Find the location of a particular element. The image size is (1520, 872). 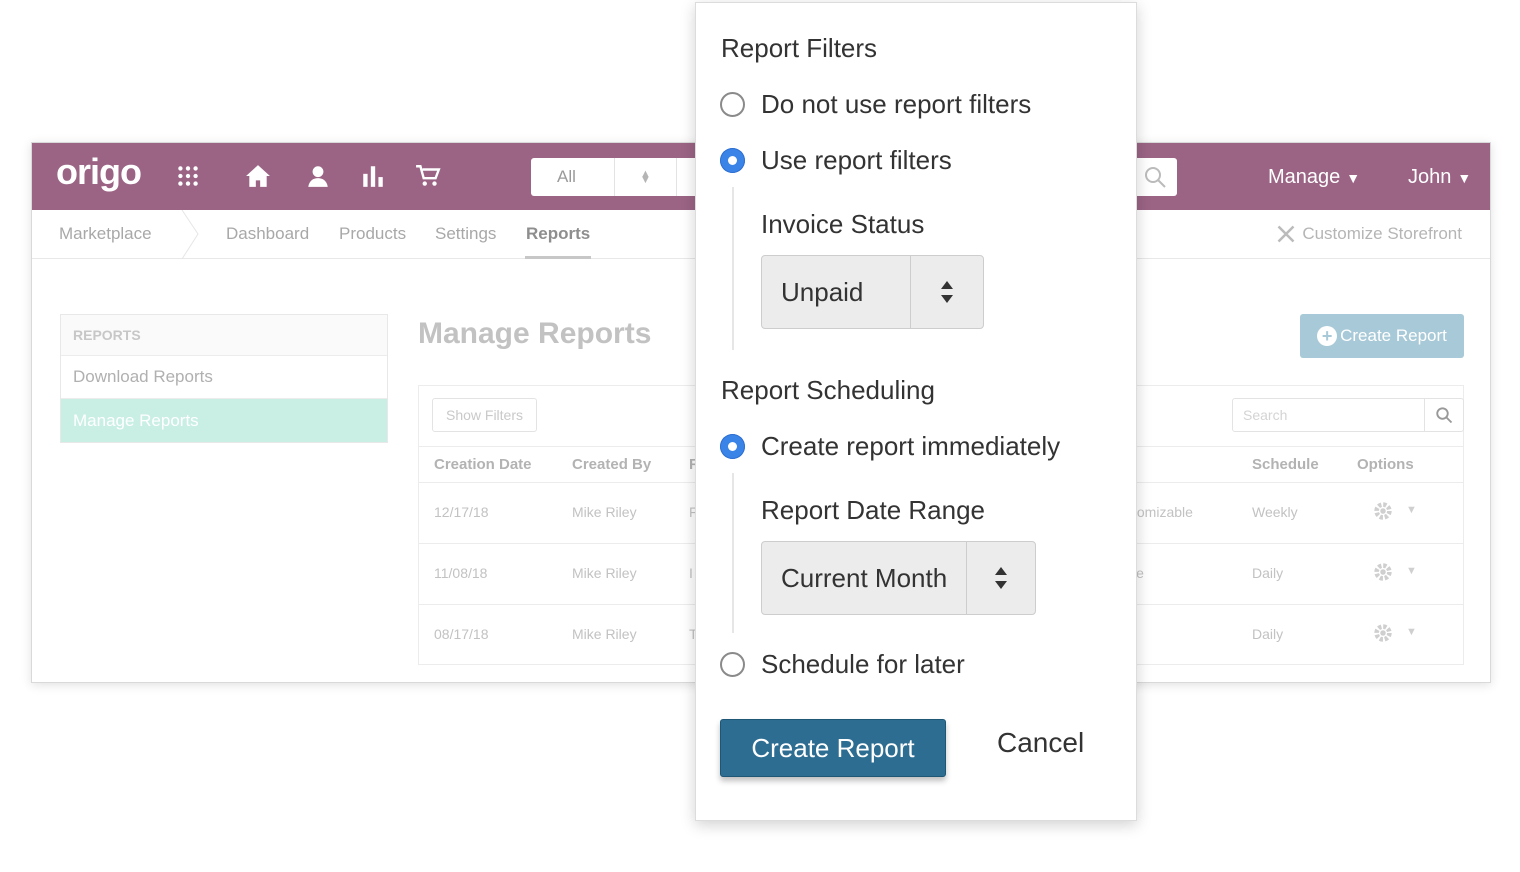

cancel-button: Cancel is located at coordinates (1040, 743).